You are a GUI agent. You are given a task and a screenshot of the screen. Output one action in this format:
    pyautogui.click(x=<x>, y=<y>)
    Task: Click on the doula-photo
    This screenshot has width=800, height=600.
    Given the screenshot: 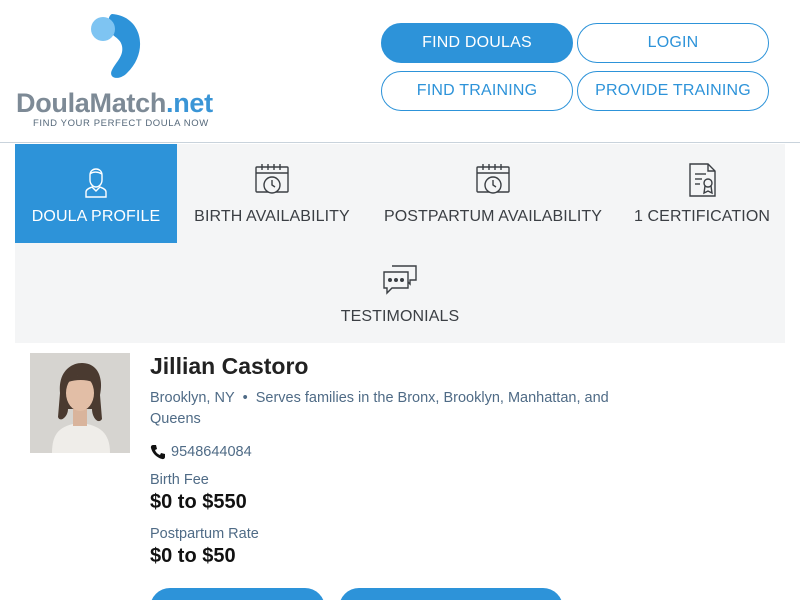 What is the action you would take?
    pyautogui.click(x=80, y=403)
    